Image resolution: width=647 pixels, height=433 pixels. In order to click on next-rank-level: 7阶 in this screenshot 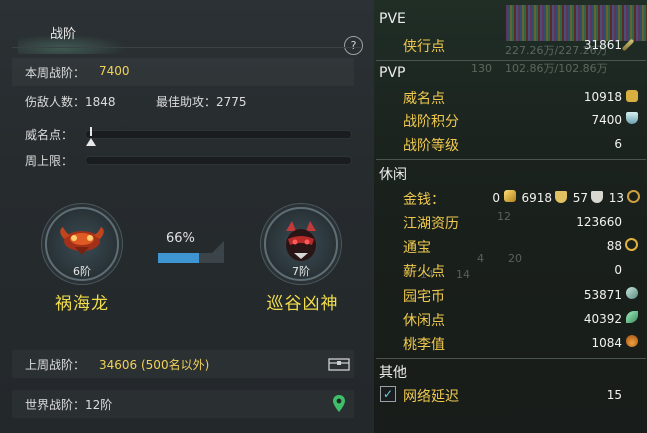, I will do `click(301, 271)`.